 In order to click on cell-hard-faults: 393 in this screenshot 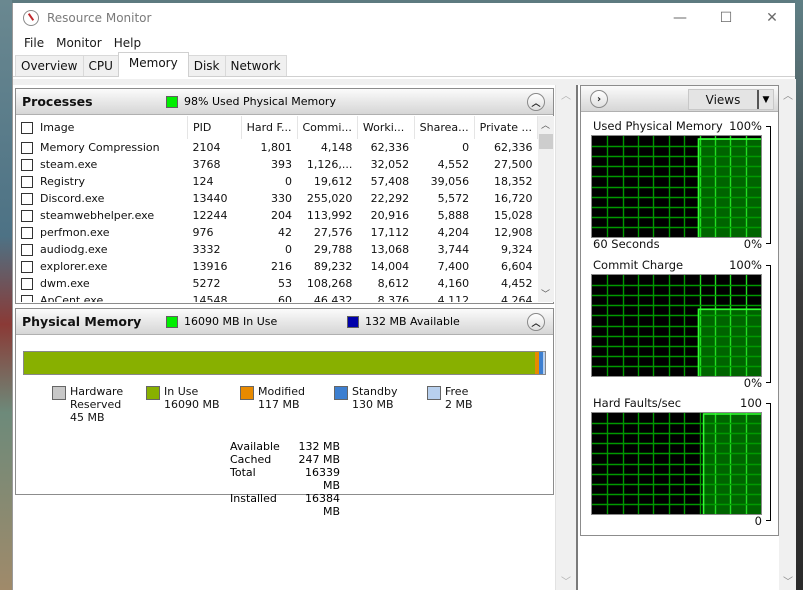, I will do `click(281, 164)`.